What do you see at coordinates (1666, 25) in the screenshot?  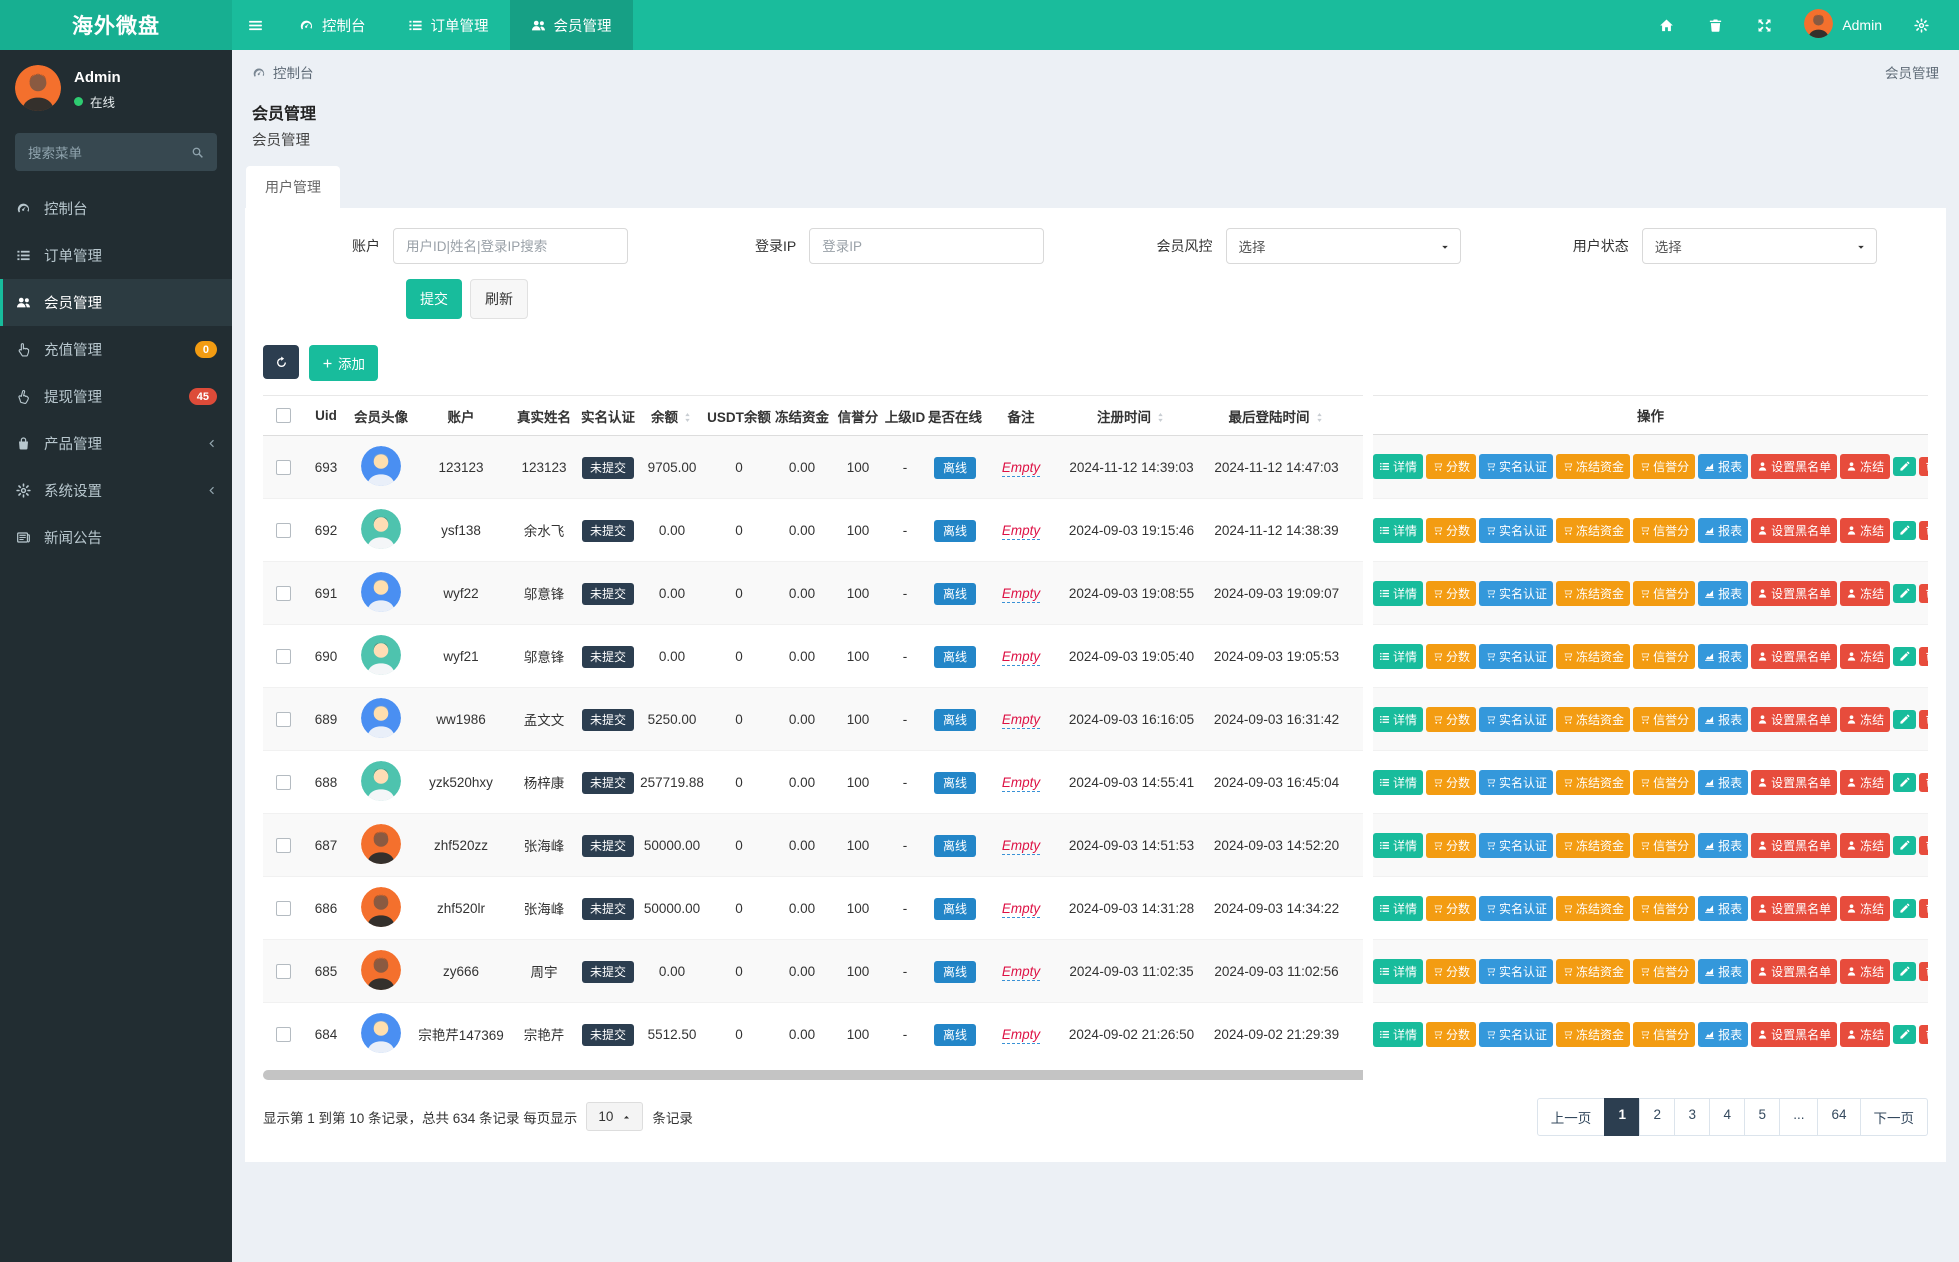 I see `home-button` at bounding box center [1666, 25].